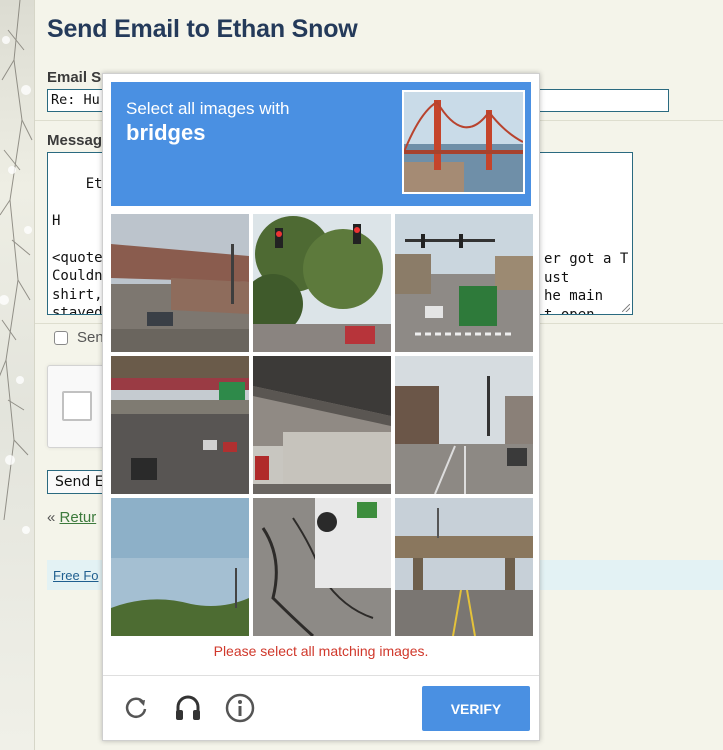  What do you see at coordinates (321, 675) in the screenshot?
I see `divider` at bounding box center [321, 675].